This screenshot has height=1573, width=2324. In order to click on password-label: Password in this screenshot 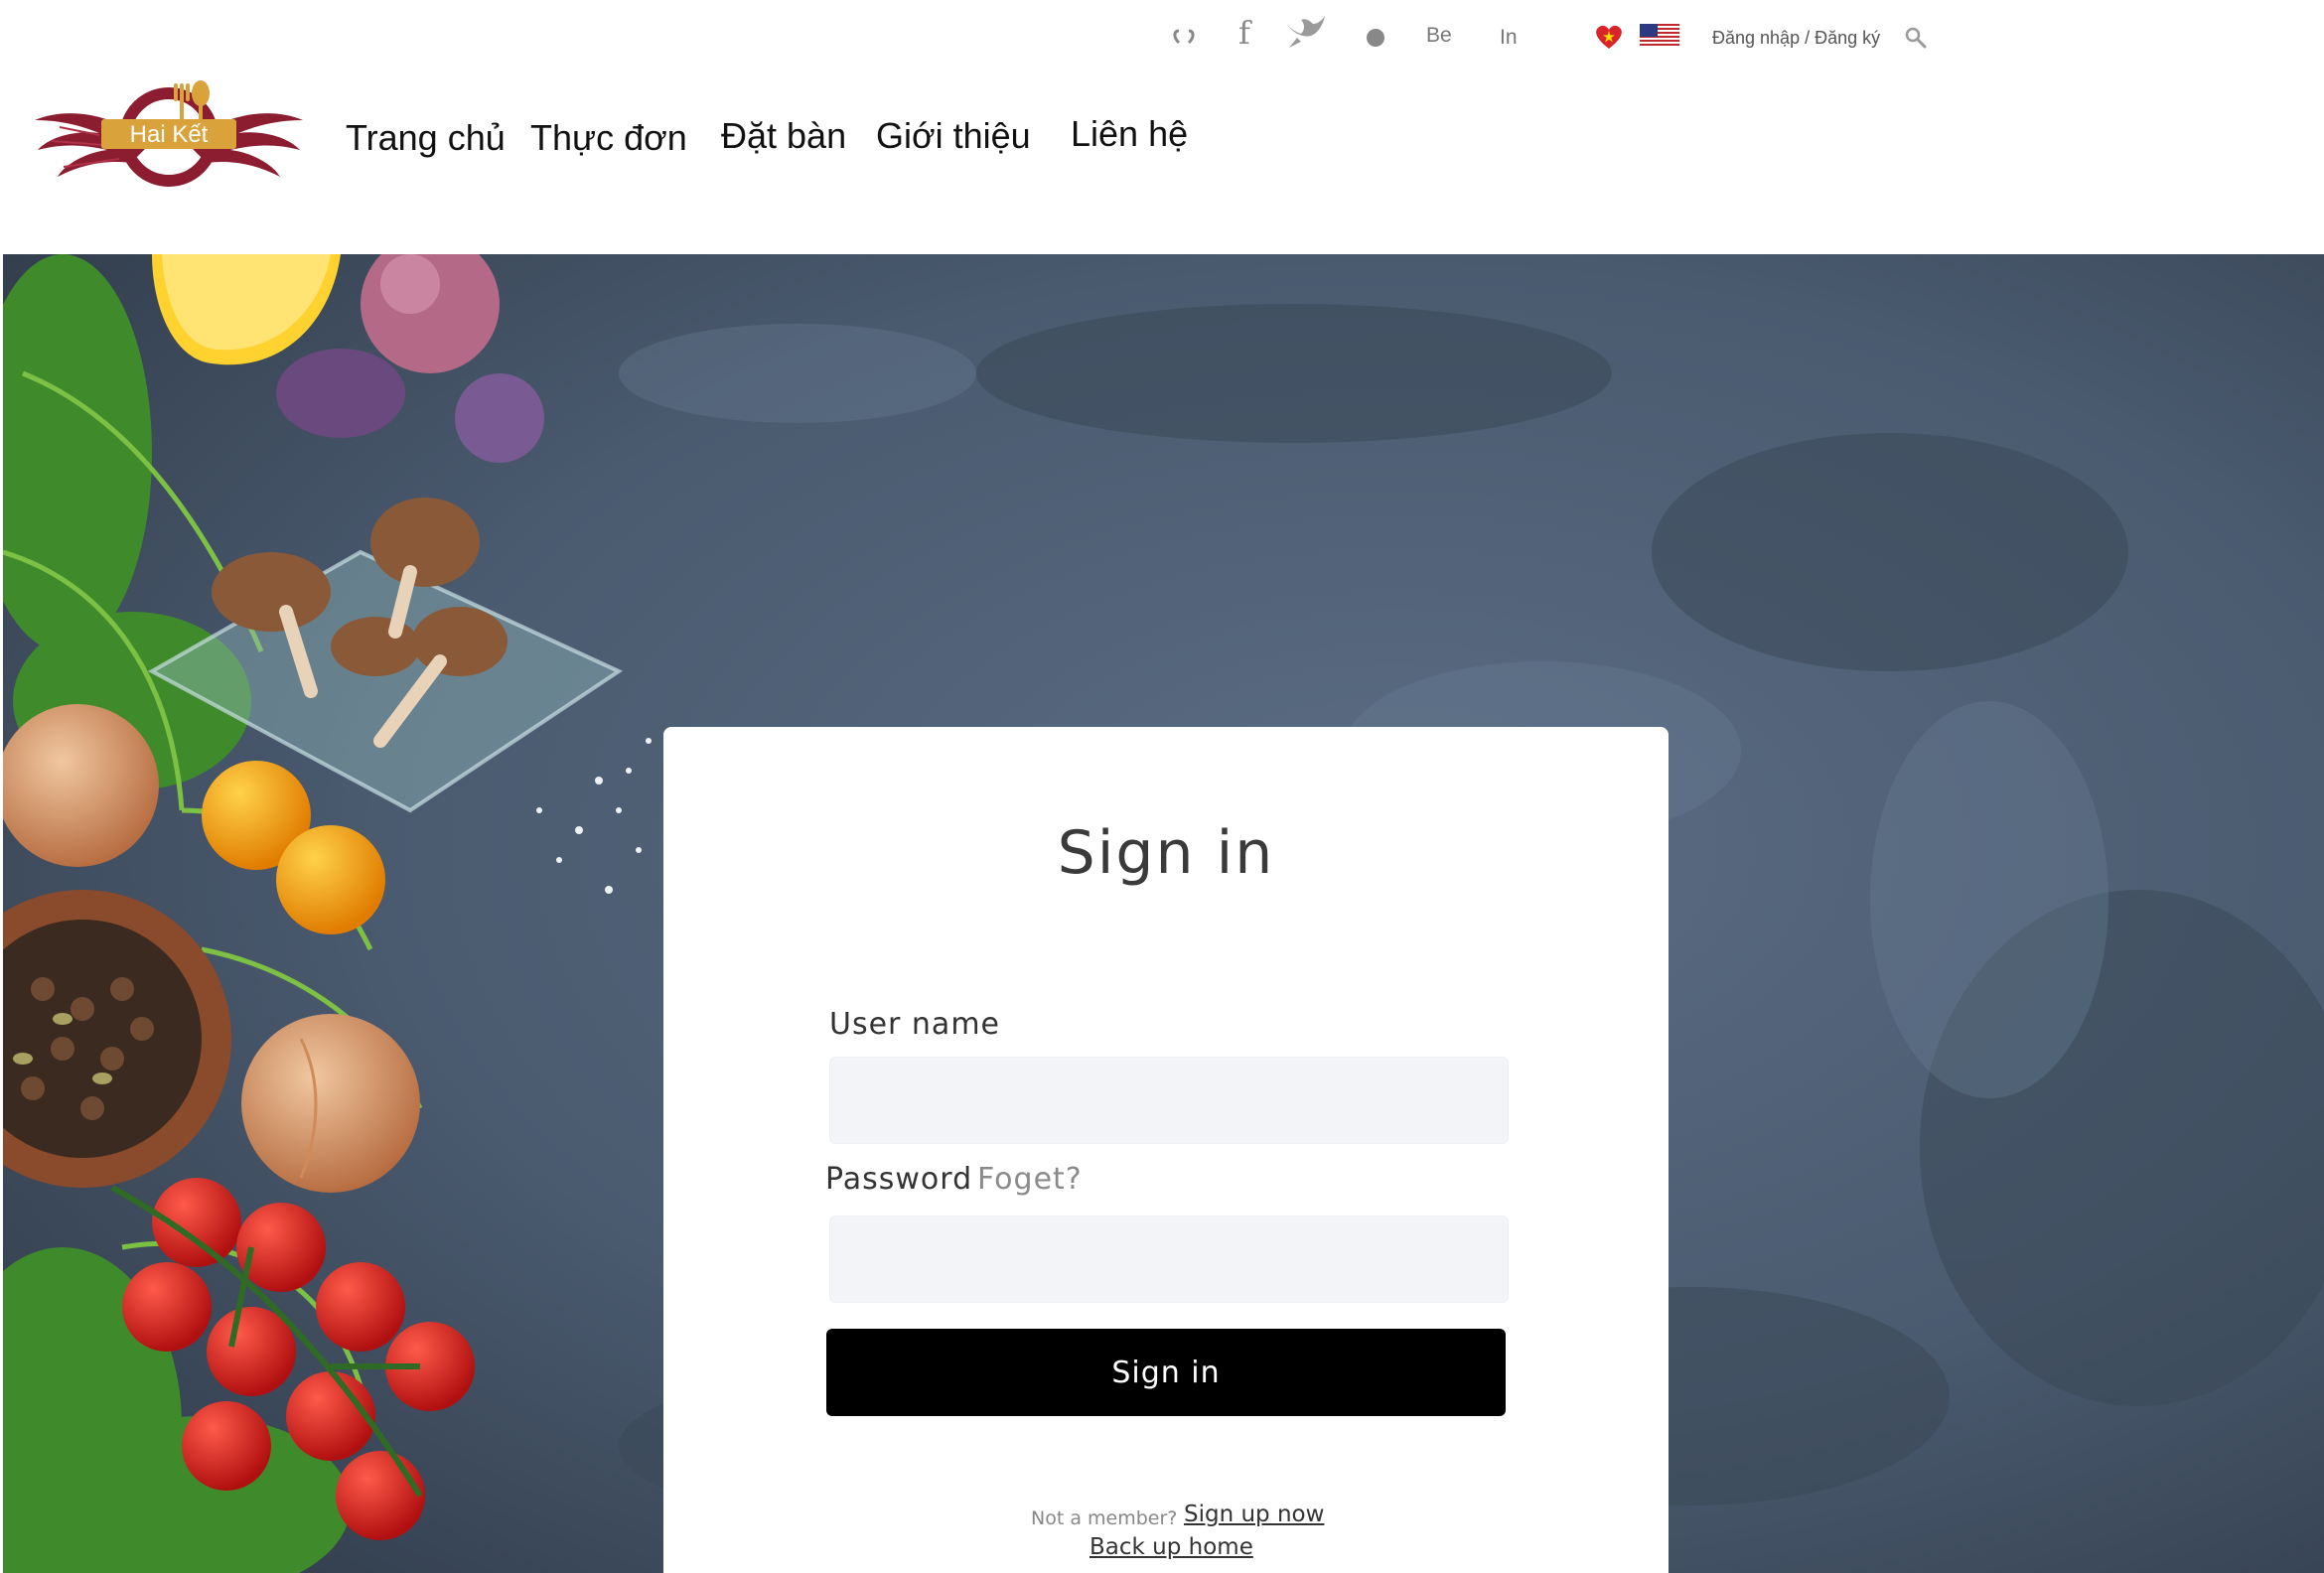, I will do `click(899, 1180)`.